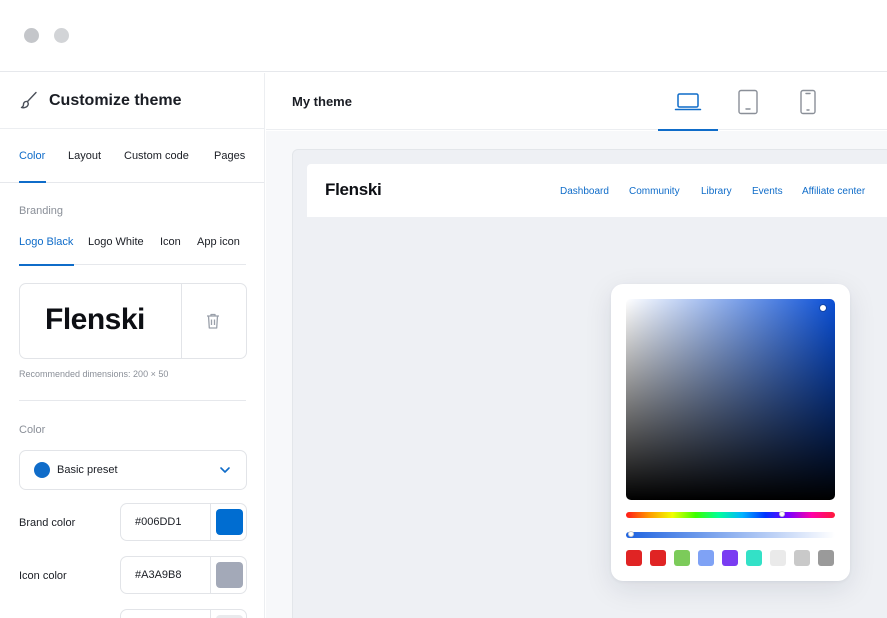  Describe the element at coordinates (213, 321) in the screenshot. I see `trash-icon` at that location.